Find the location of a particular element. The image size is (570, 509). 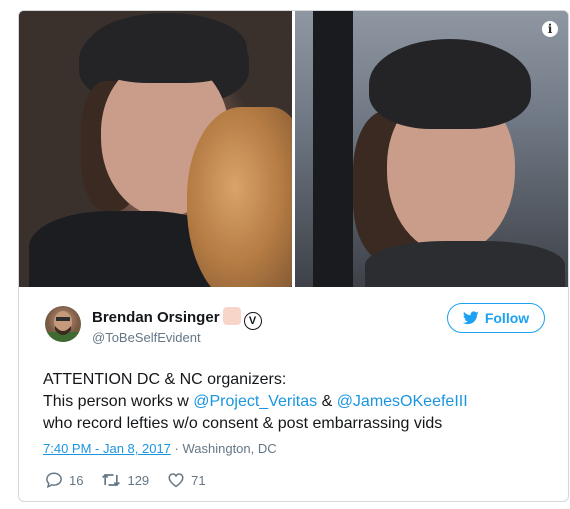

twitter-bird-icon is located at coordinates (470, 318).